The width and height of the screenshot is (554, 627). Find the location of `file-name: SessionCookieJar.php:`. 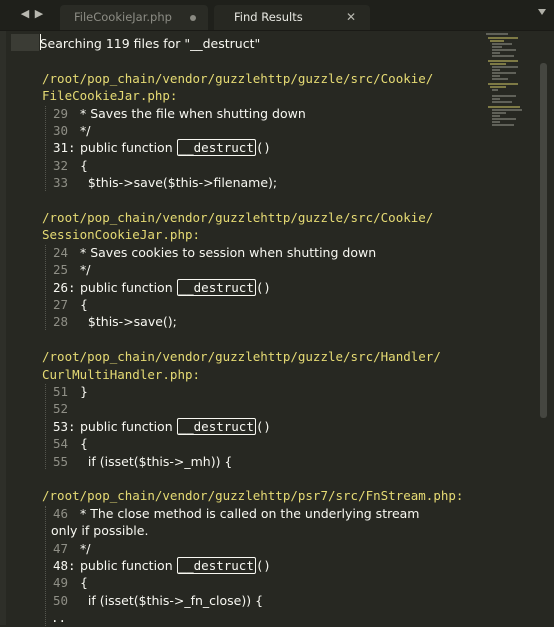

file-name: SessionCookieJar.php: is located at coordinates (121, 234).